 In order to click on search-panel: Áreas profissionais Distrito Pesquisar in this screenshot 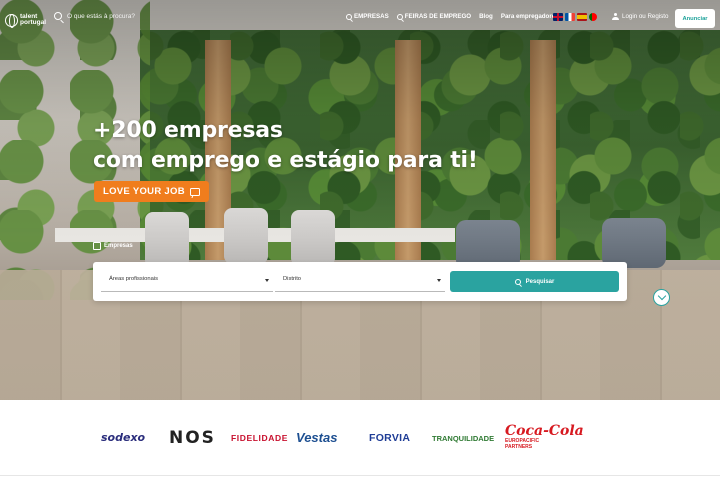, I will do `click(360, 281)`.